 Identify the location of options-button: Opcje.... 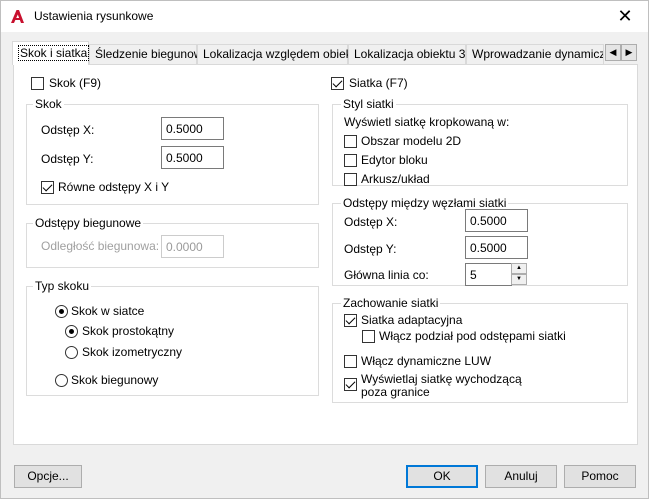
(48, 476).